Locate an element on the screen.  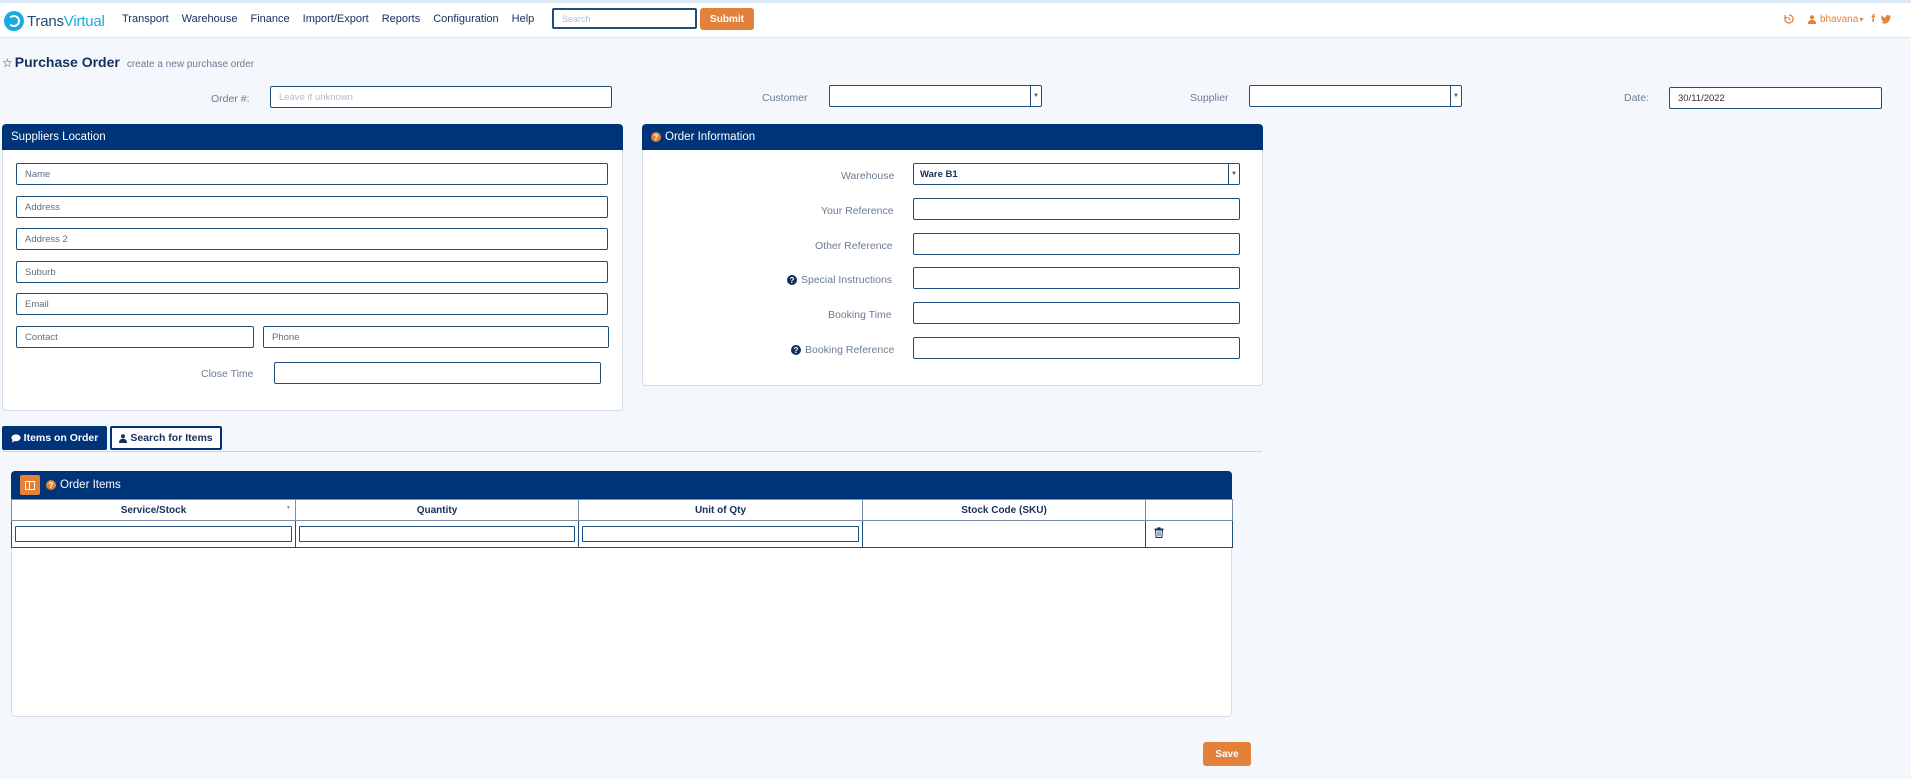
nav-item-transport: Transport is located at coordinates (145, 19).